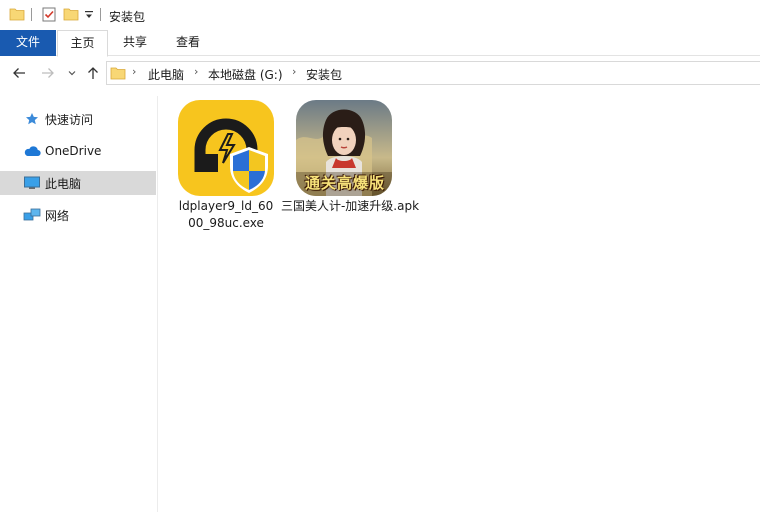 The height and width of the screenshot is (512, 760). Describe the element at coordinates (135, 43) in the screenshot. I see `tab-share: 共享` at that location.